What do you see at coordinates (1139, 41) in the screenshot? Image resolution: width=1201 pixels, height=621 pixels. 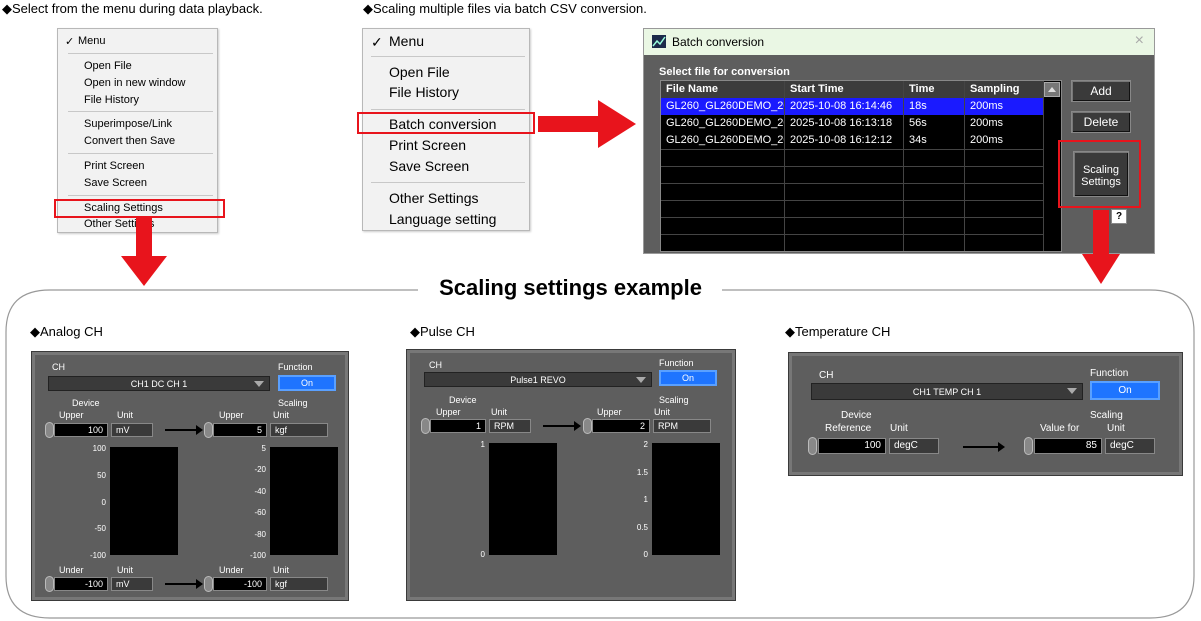 I see `close-icon: ×` at bounding box center [1139, 41].